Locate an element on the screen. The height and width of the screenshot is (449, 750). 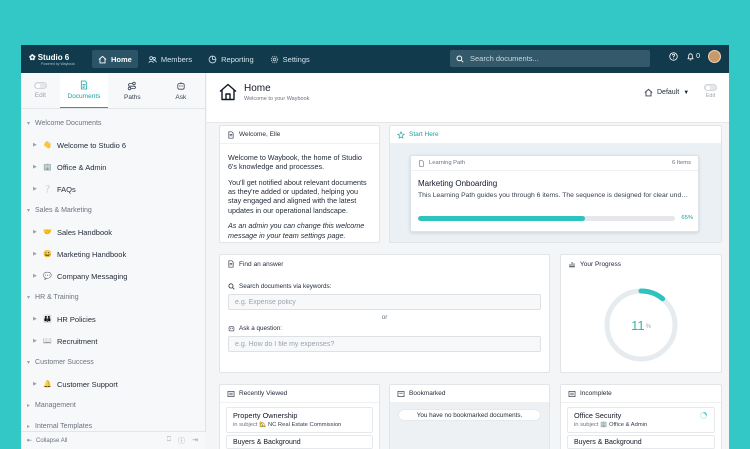
question-input is located at coordinates (385, 344).